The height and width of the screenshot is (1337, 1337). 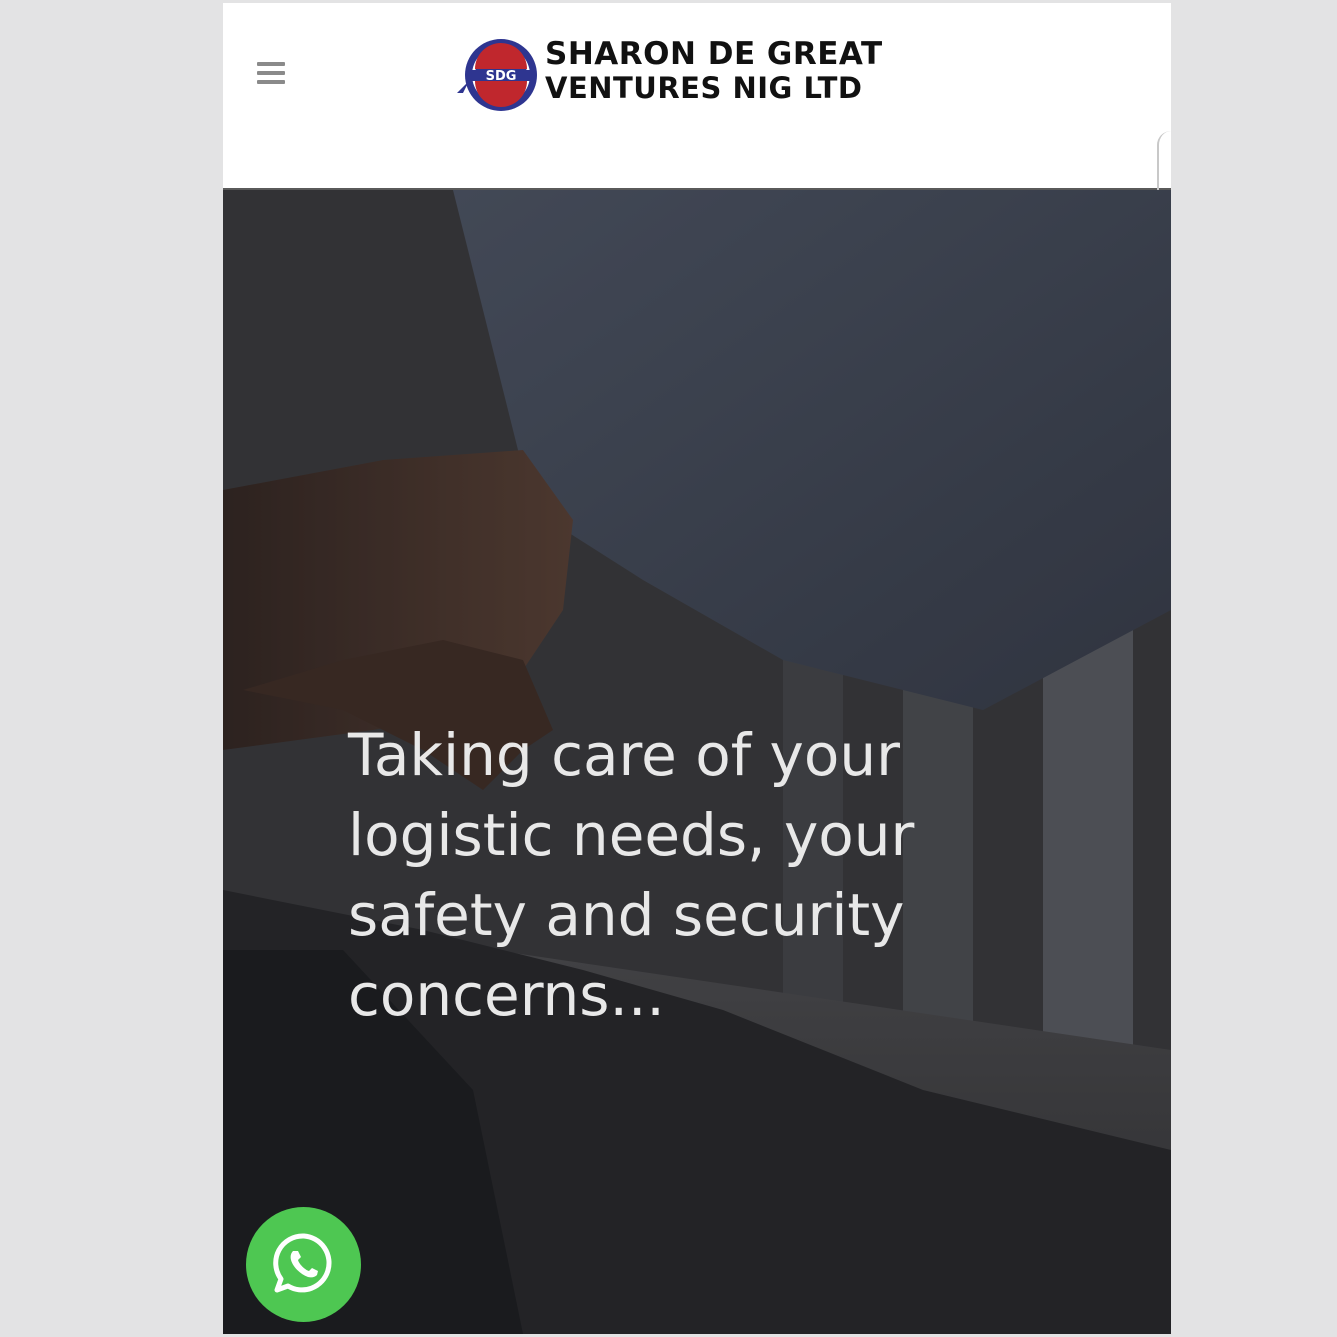 I want to click on company-logo: SDG SHARON DE GREAT VENTURES NIG LTD, so click(x=670, y=75).